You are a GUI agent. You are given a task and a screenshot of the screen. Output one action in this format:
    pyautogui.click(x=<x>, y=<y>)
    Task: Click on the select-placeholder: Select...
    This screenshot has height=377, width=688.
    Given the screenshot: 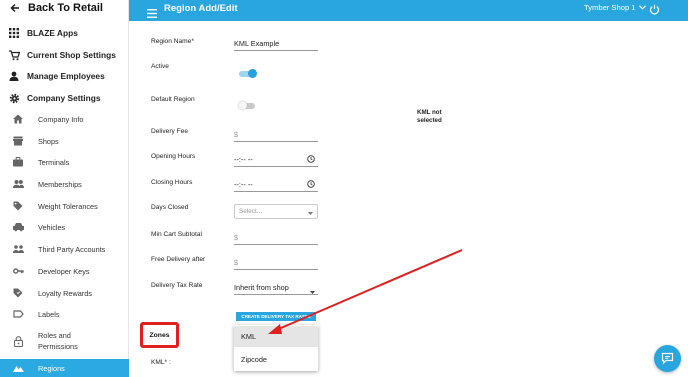 What is the action you would take?
    pyautogui.click(x=251, y=211)
    